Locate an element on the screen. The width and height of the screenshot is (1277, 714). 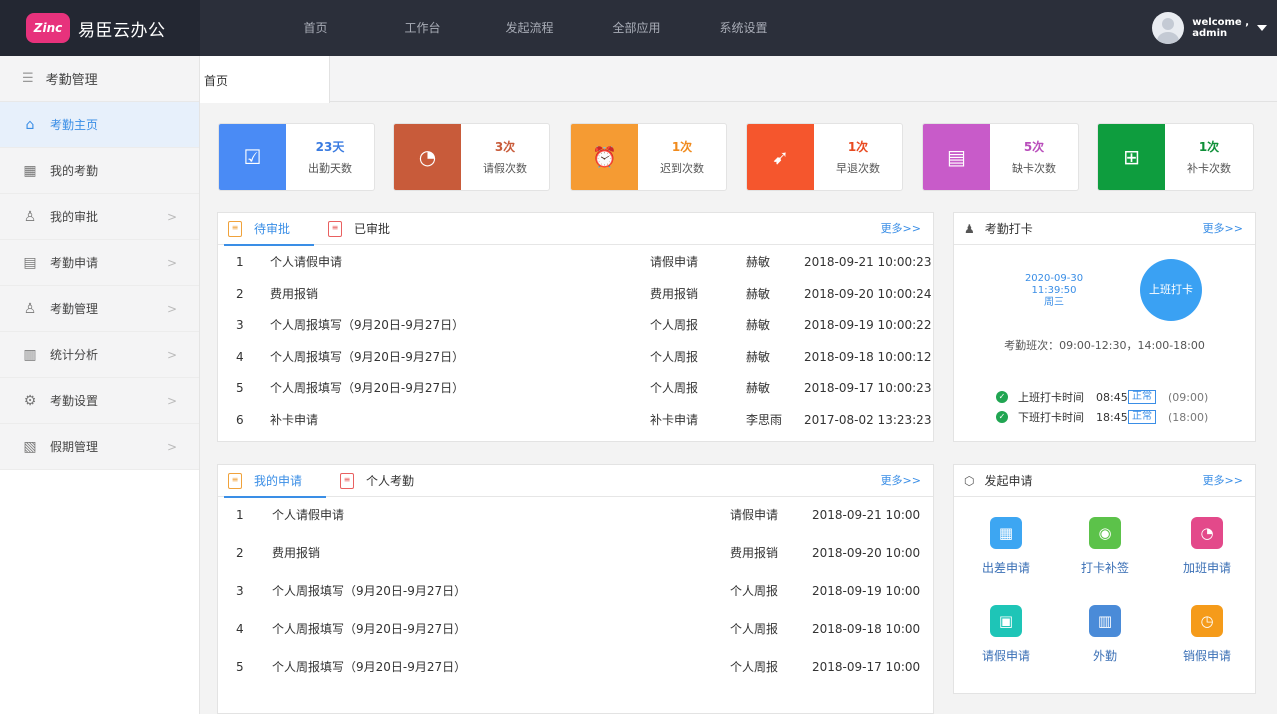
app-field: ▥ 外勤 is located at coordinates (1105, 634).